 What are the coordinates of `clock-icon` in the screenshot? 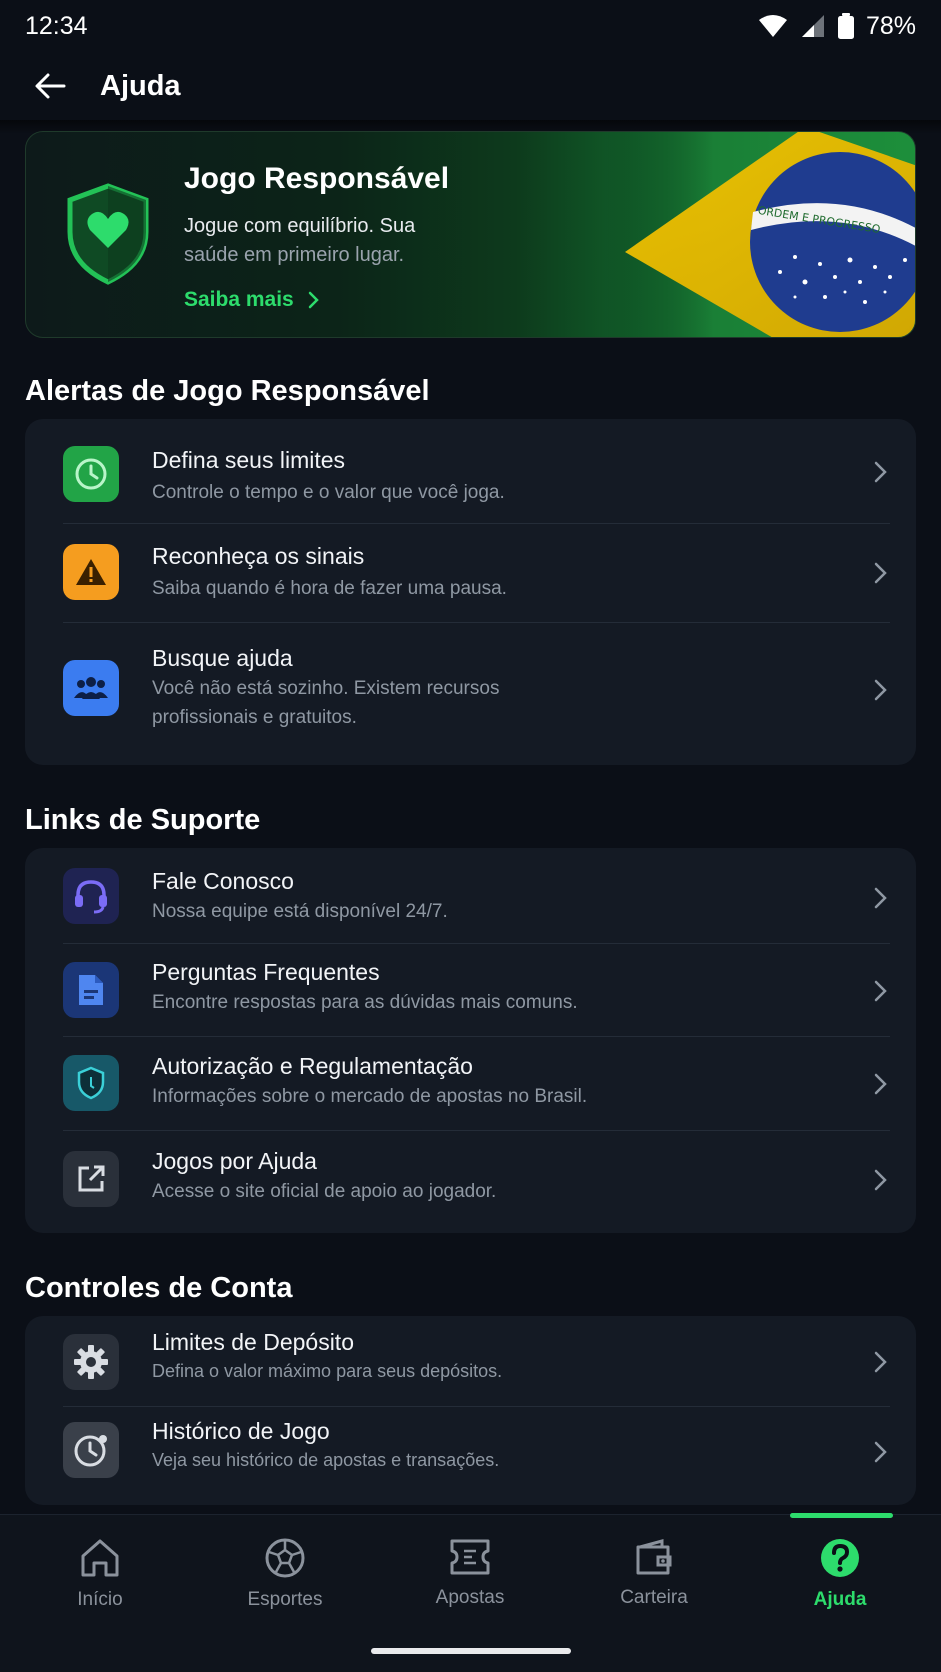 It's located at (91, 474).